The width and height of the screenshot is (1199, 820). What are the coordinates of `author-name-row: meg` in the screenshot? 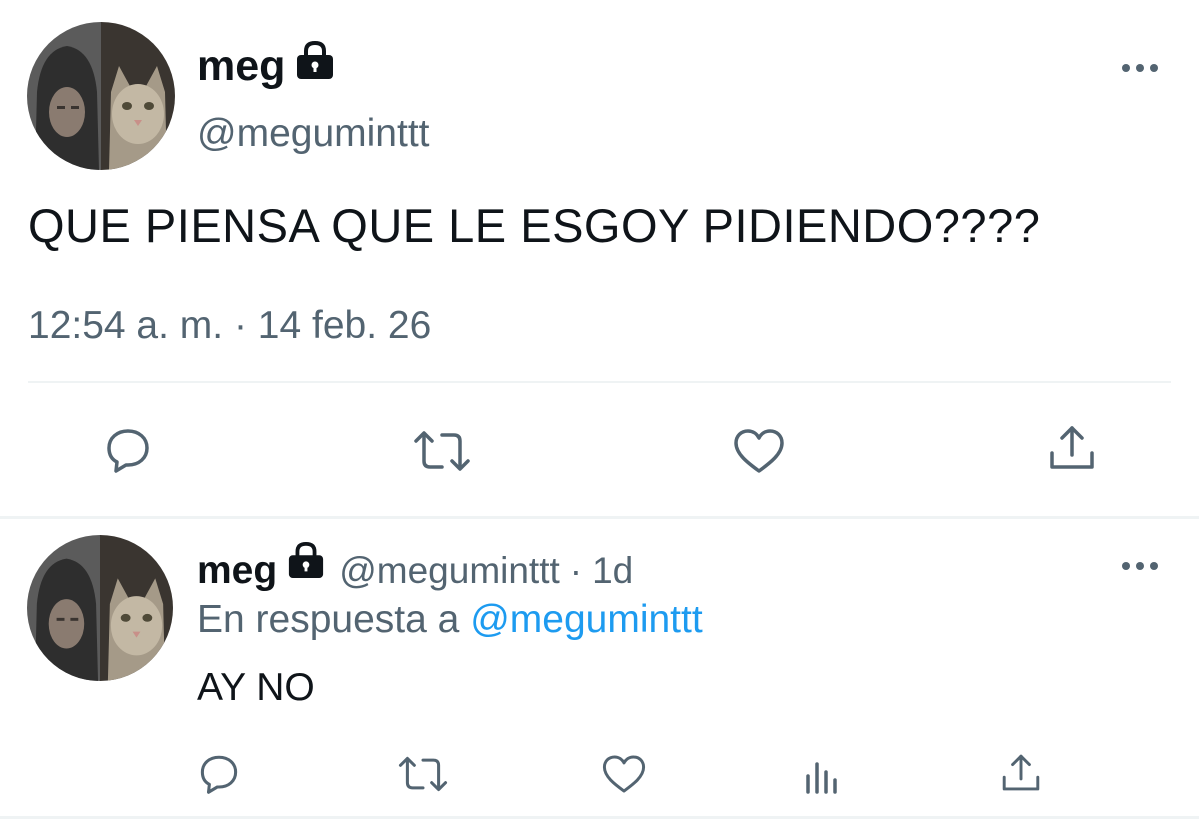 It's located at (267, 66).